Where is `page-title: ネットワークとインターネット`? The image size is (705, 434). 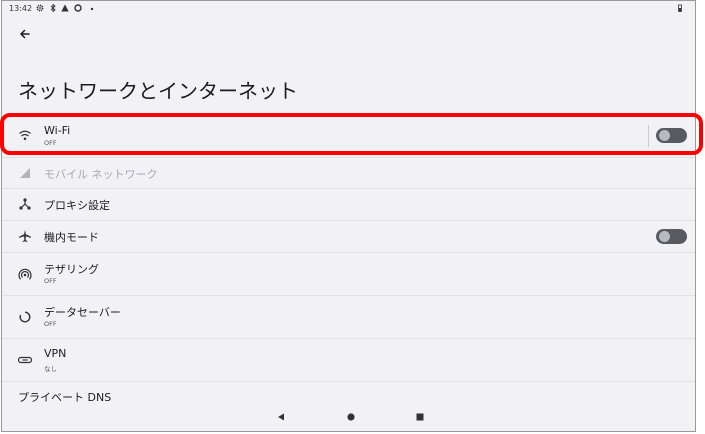
page-title: ネットワークとインターネット is located at coordinates (158, 91).